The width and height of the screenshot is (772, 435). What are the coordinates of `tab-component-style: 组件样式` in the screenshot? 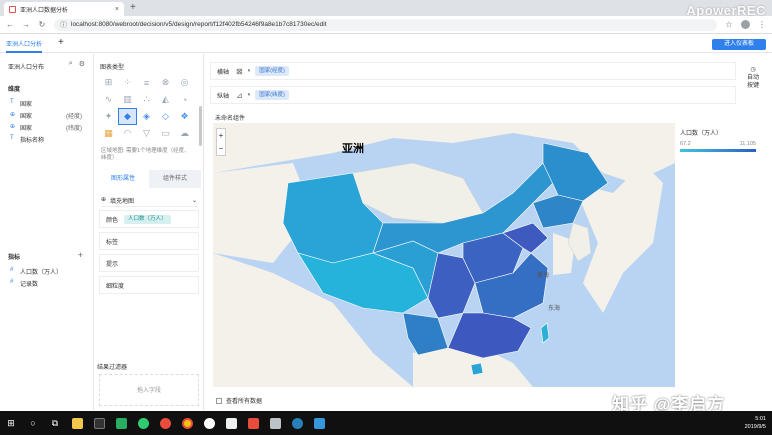 It's located at (175, 179).